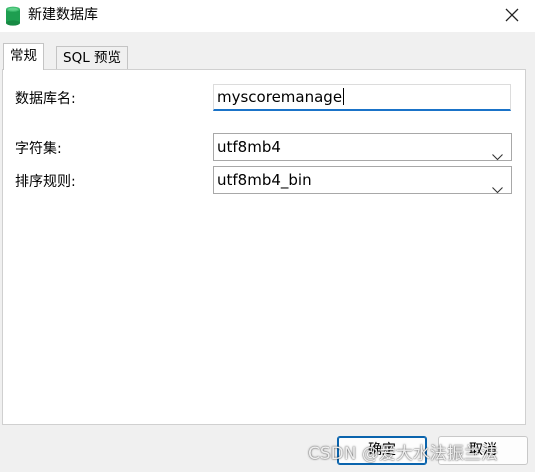  What do you see at coordinates (264, 180) in the screenshot?
I see `collation-value: utf8mb4_bin` at bounding box center [264, 180].